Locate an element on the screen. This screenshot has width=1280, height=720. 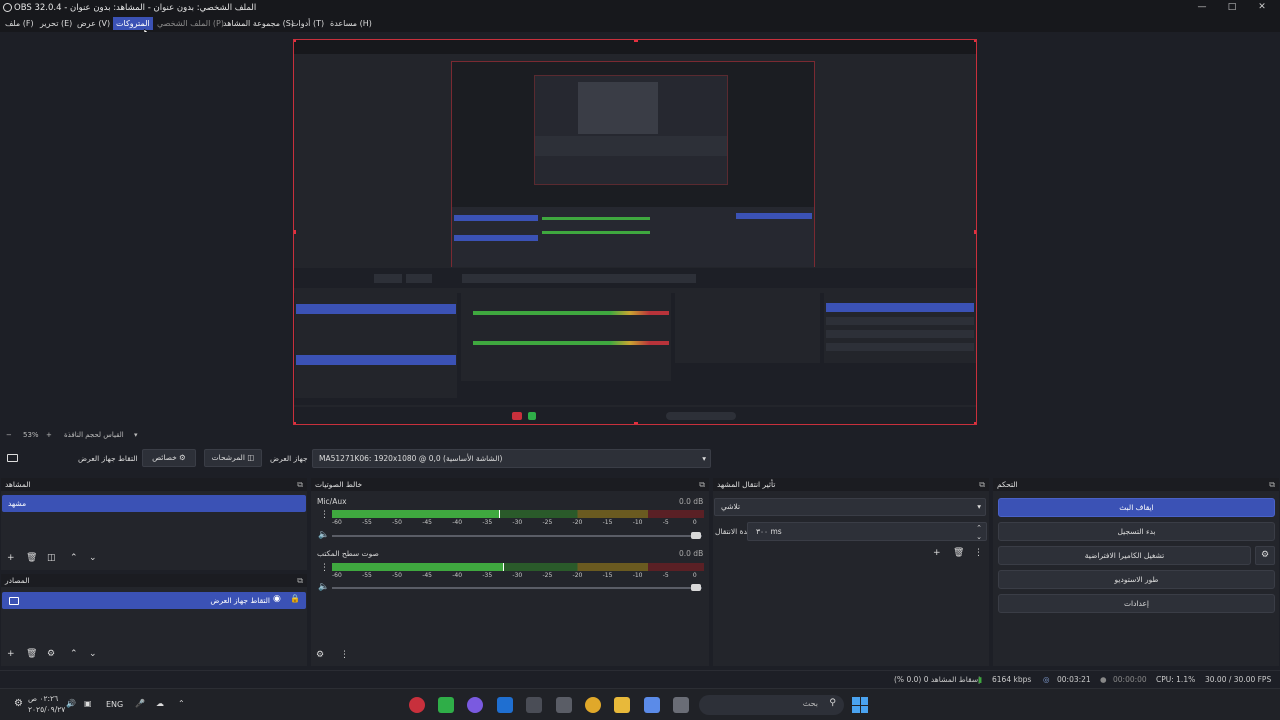
settings-tray-icon: ⚙ is located at coordinates (18, 703).